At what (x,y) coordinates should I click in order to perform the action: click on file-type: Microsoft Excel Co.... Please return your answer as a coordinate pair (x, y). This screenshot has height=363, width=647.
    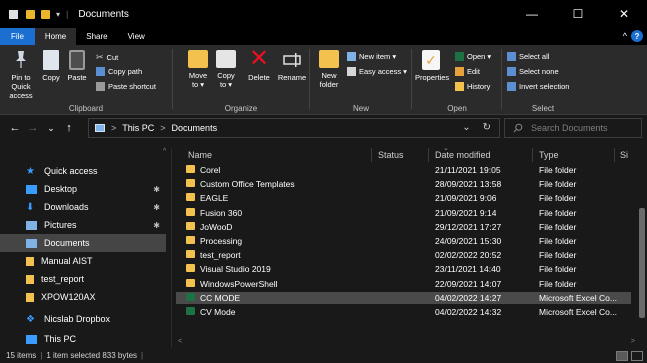
    Looking at the image, I should click on (578, 297).